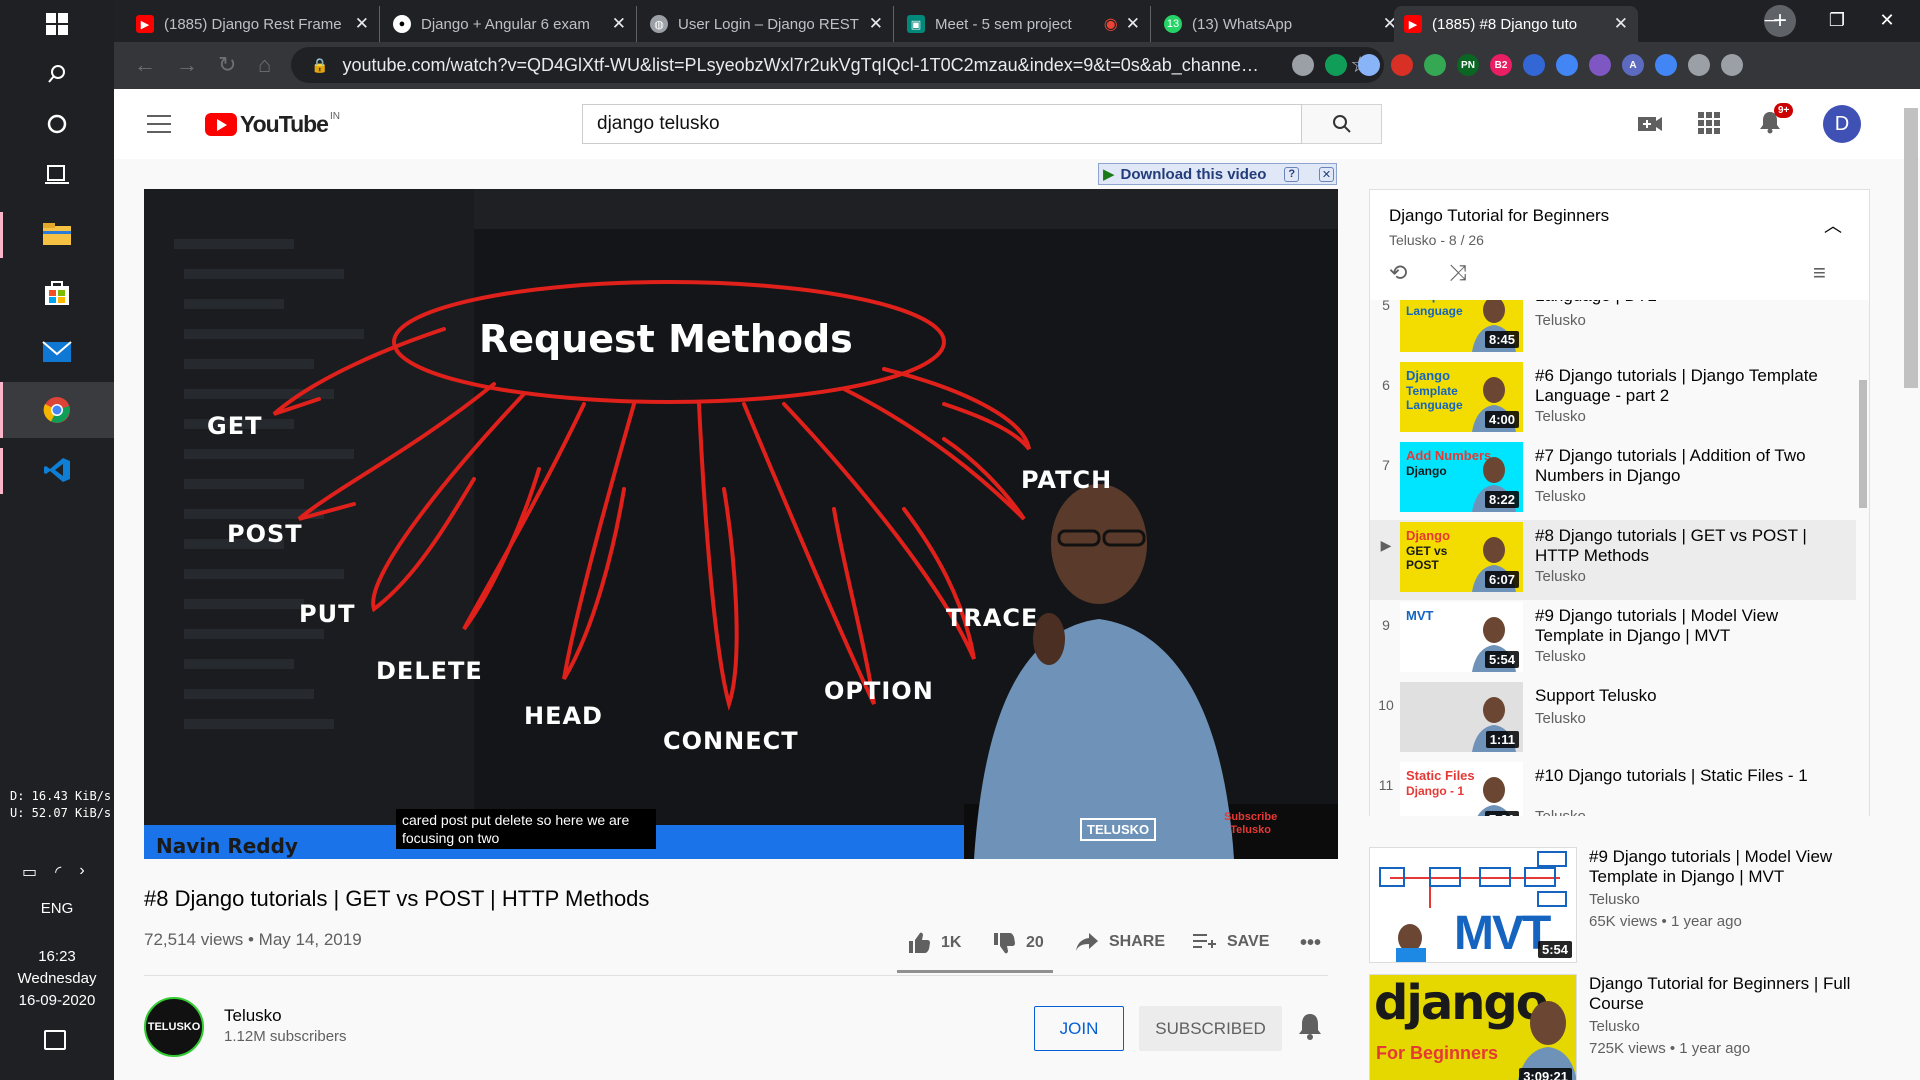  What do you see at coordinates (1310, 1029) in the screenshot?
I see `notification-bell-icon` at bounding box center [1310, 1029].